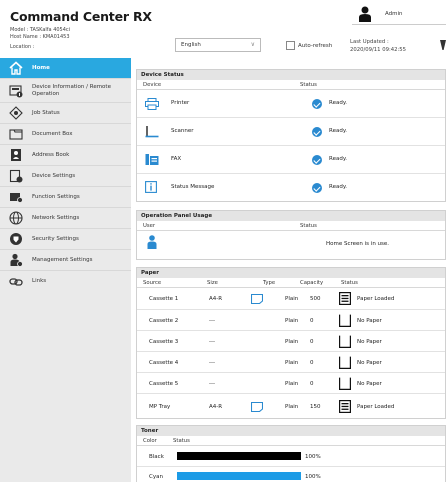 Image resolution: width=446 pixels, height=482 pixels. Describe the element at coordinates (160, 407) in the screenshot. I see `paper-source: MP Tray` at that location.